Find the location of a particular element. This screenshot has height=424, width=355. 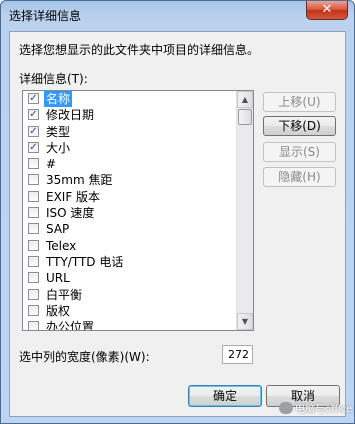

list-item-label: TTY/TTD 电话 is located at coordinates (85, 261).